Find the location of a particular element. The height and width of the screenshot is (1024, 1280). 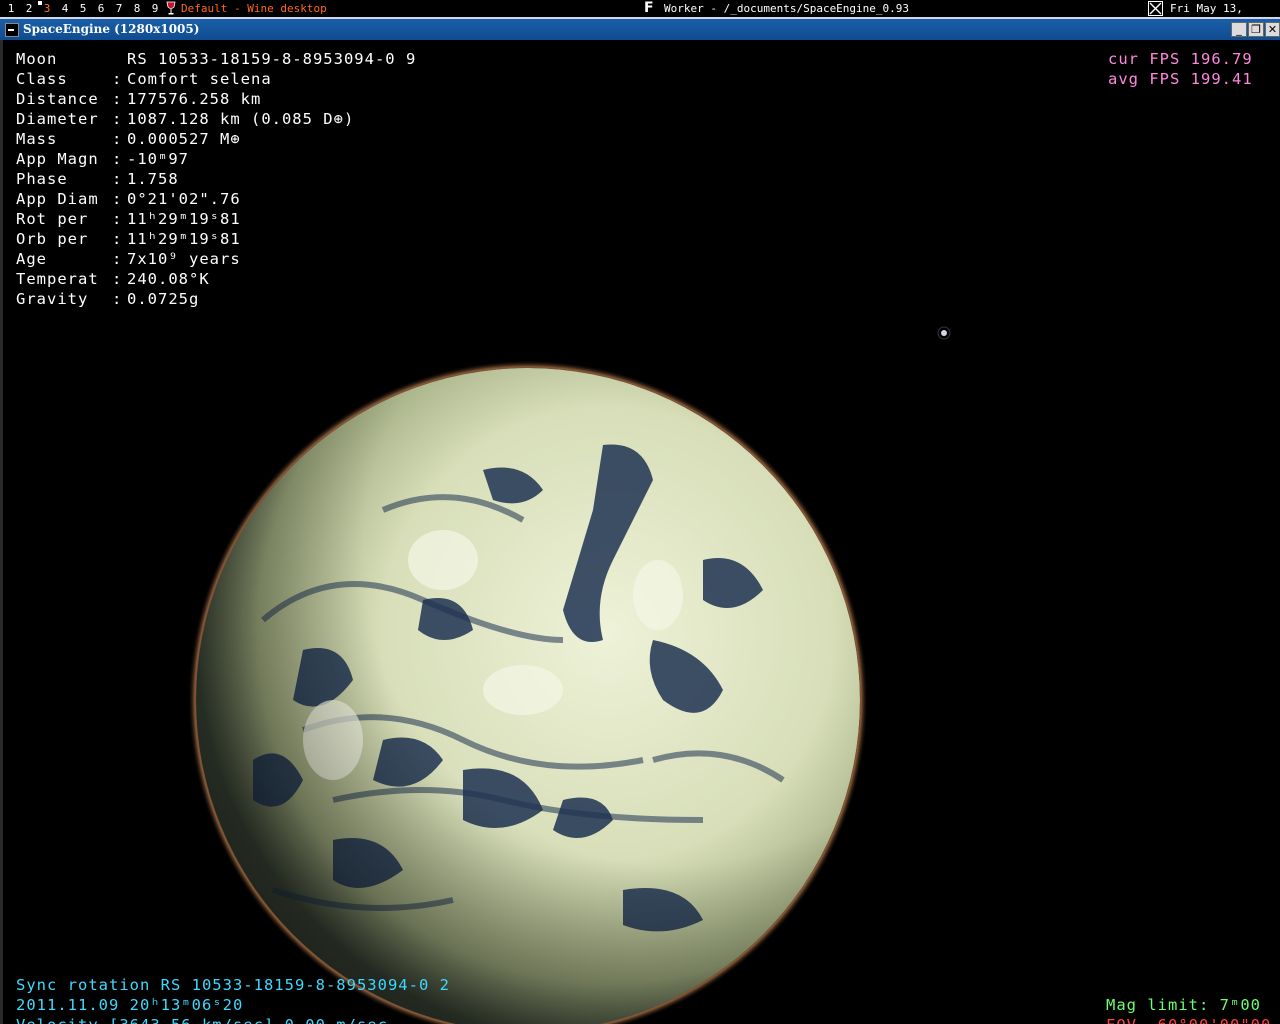

x-icon is located at coordinates (1155, 8).